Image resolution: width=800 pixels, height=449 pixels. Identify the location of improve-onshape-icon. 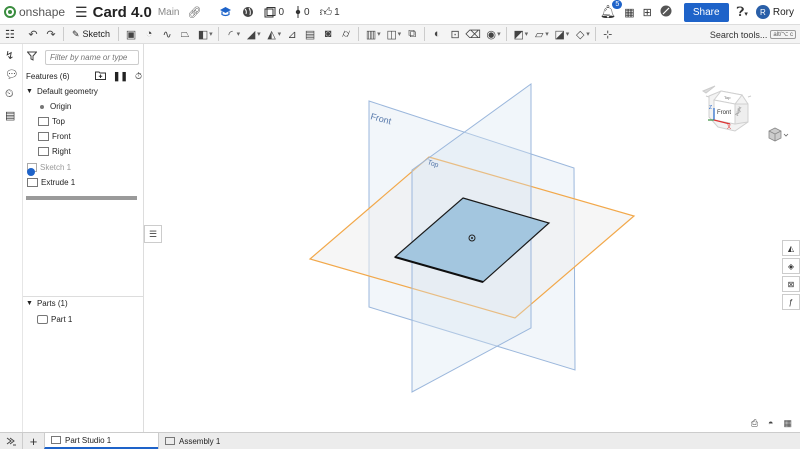
(666, 12).